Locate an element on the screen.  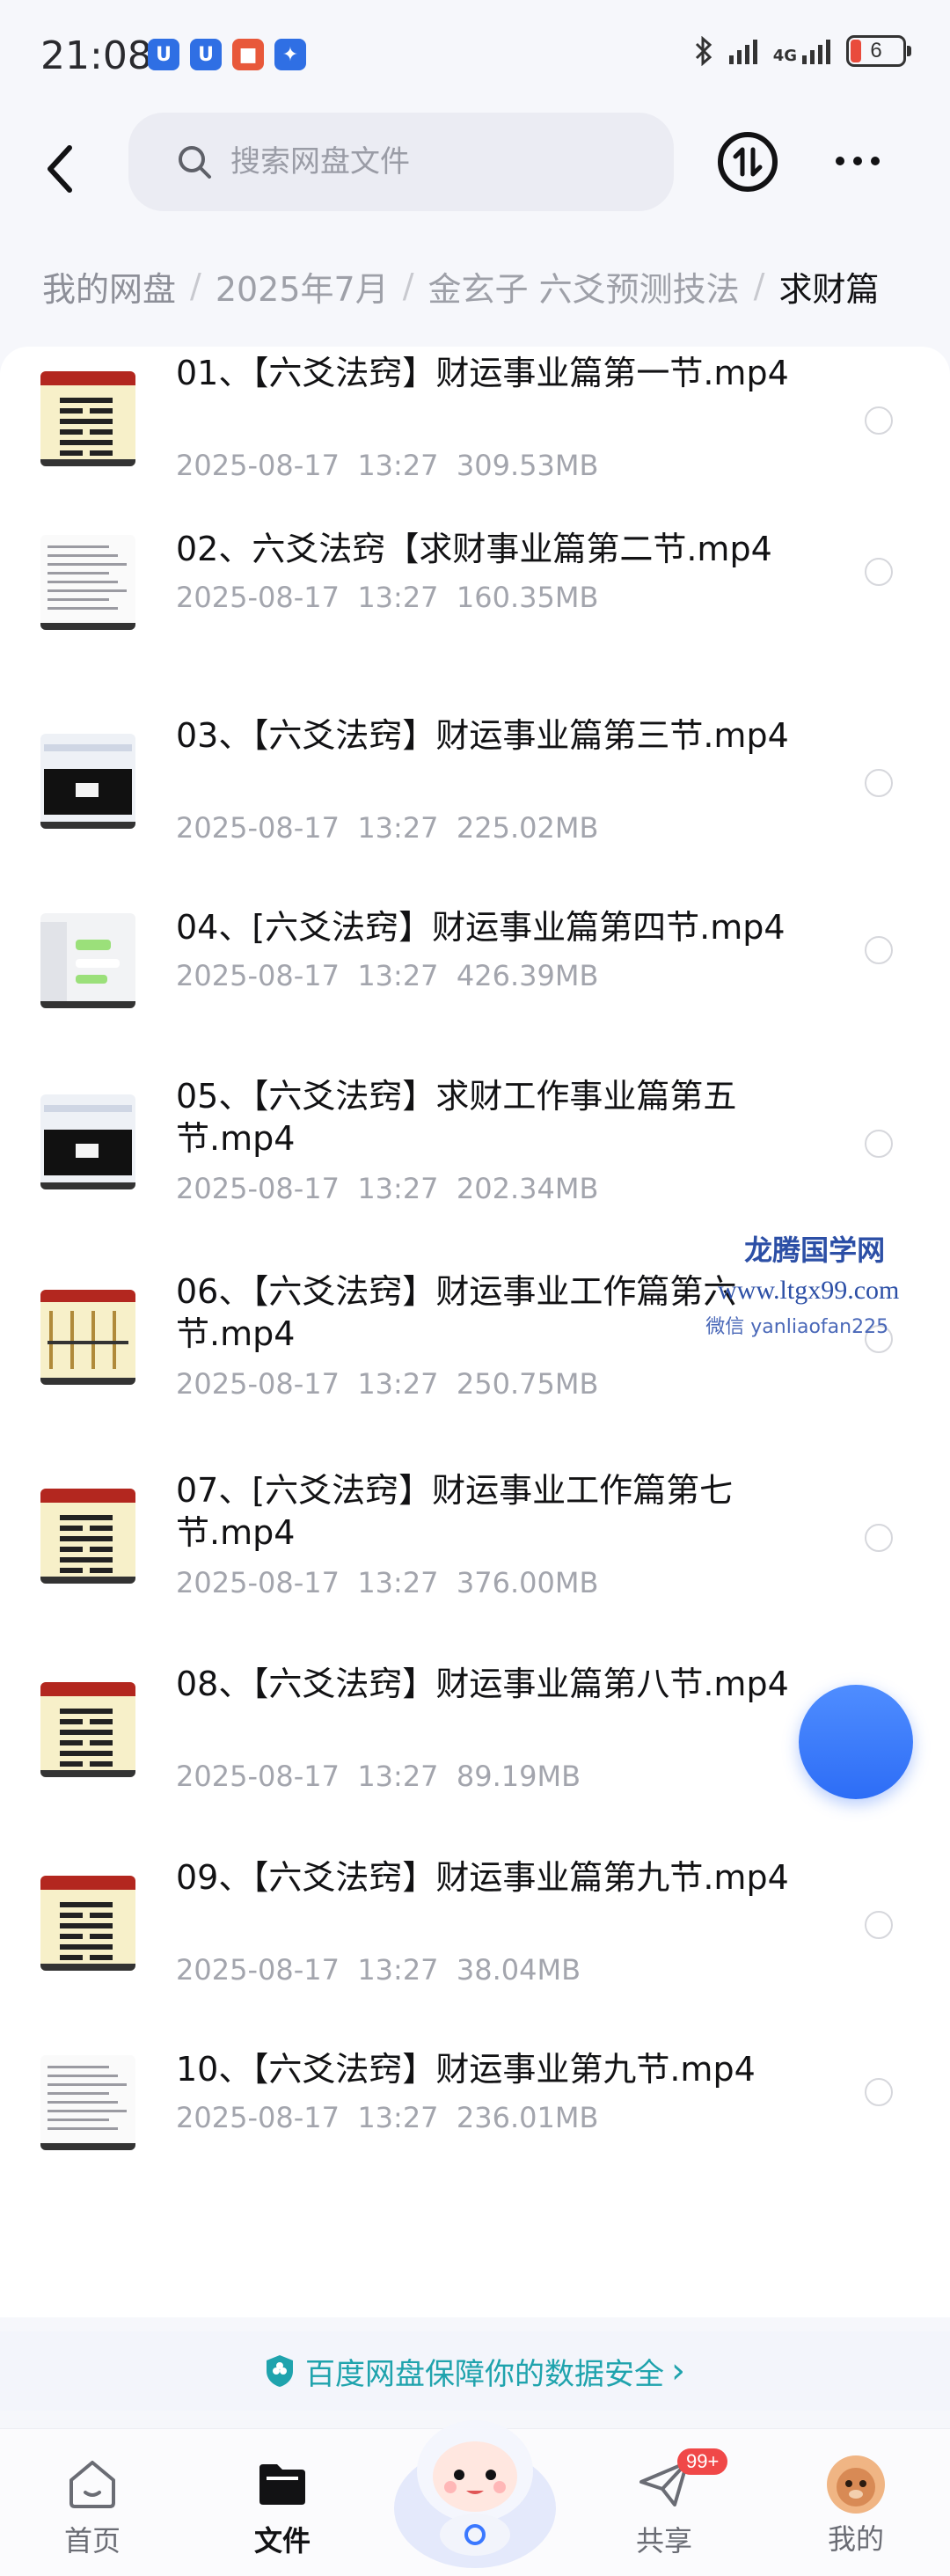
chevron-left-icon is located at coordinates (60, 169).